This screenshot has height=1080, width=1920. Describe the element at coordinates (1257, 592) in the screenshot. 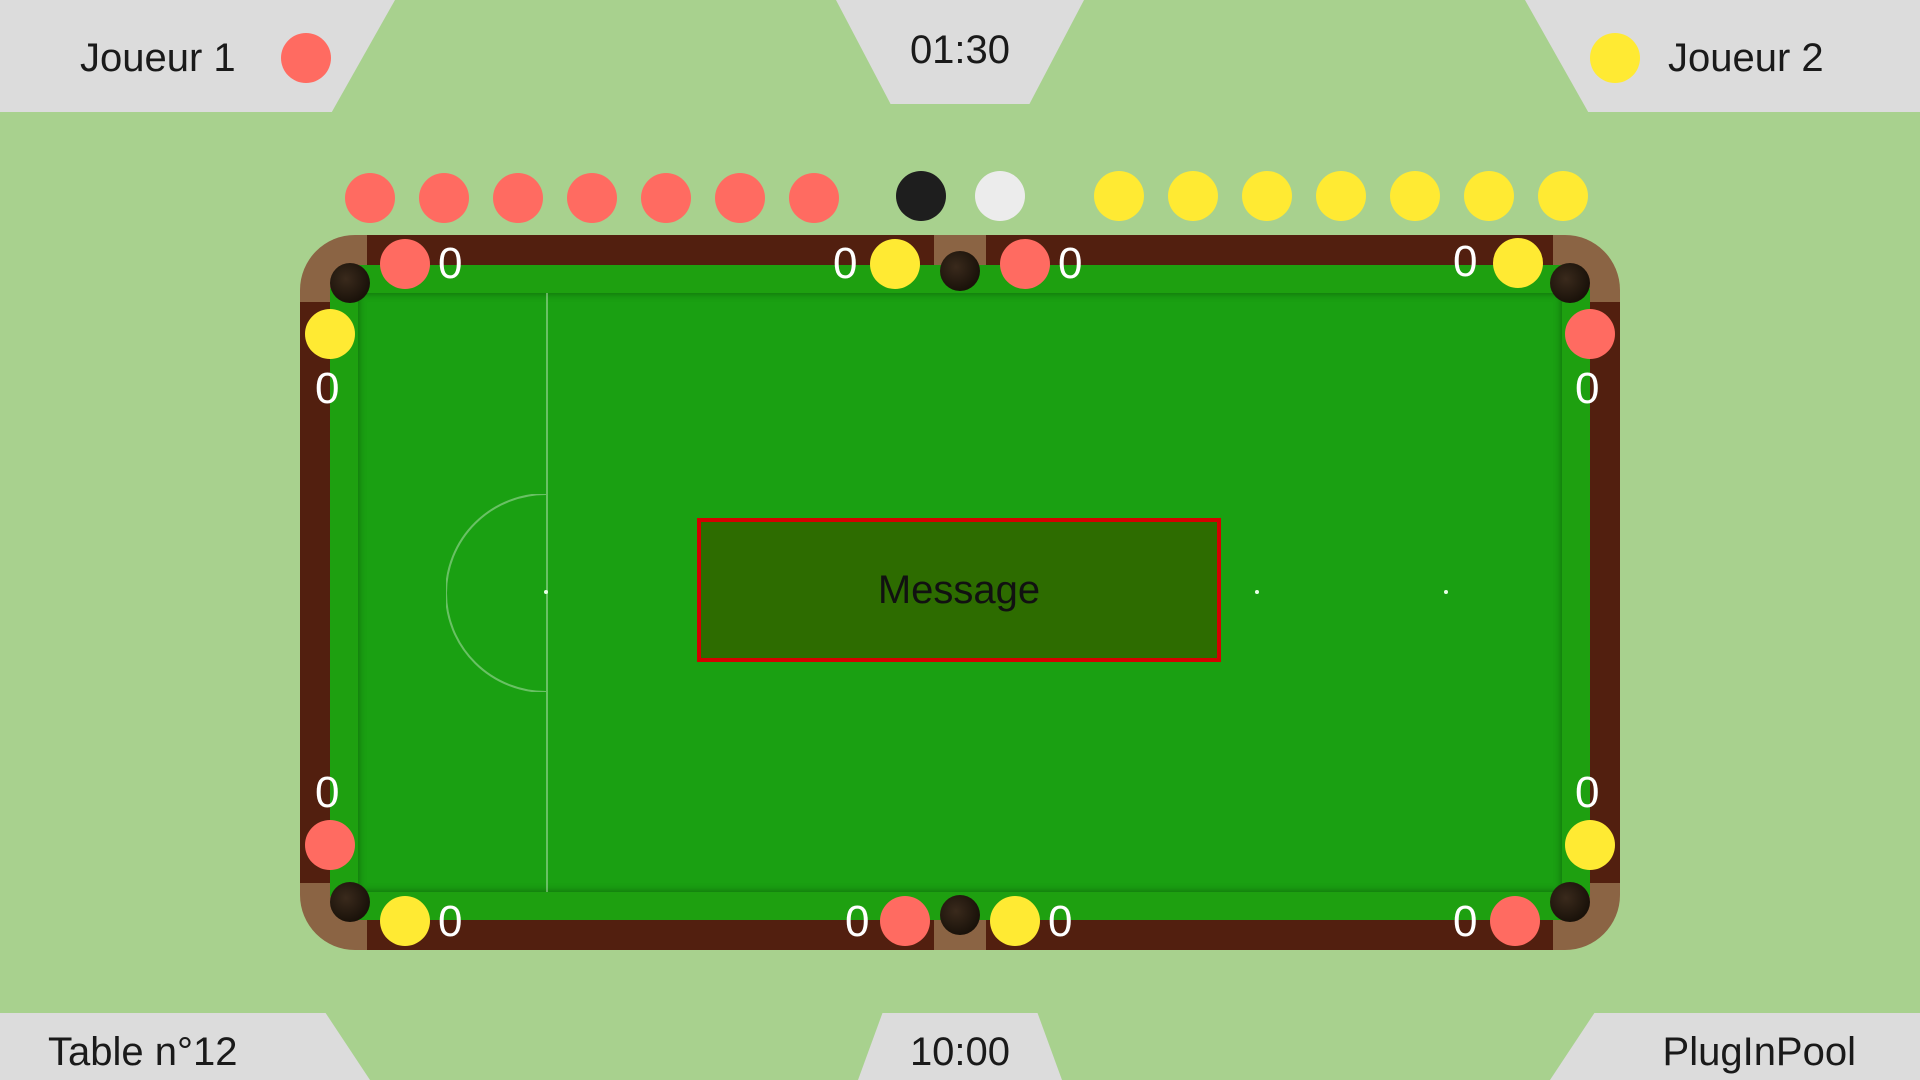

I see `pink-spot` at that location.